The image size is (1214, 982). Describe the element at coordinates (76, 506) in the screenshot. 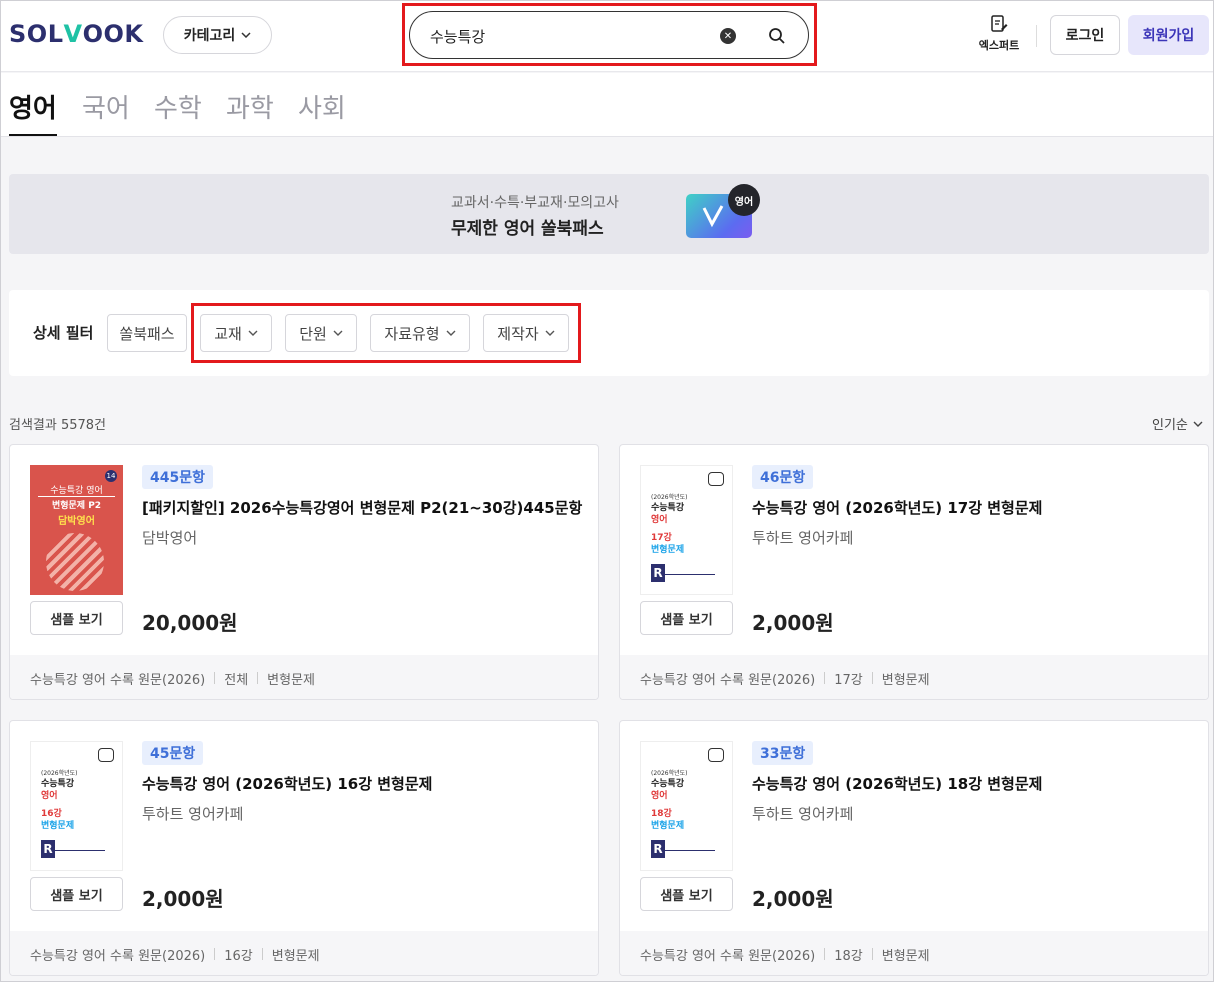

I see `cover-line: 변형문제 P2` at that location.